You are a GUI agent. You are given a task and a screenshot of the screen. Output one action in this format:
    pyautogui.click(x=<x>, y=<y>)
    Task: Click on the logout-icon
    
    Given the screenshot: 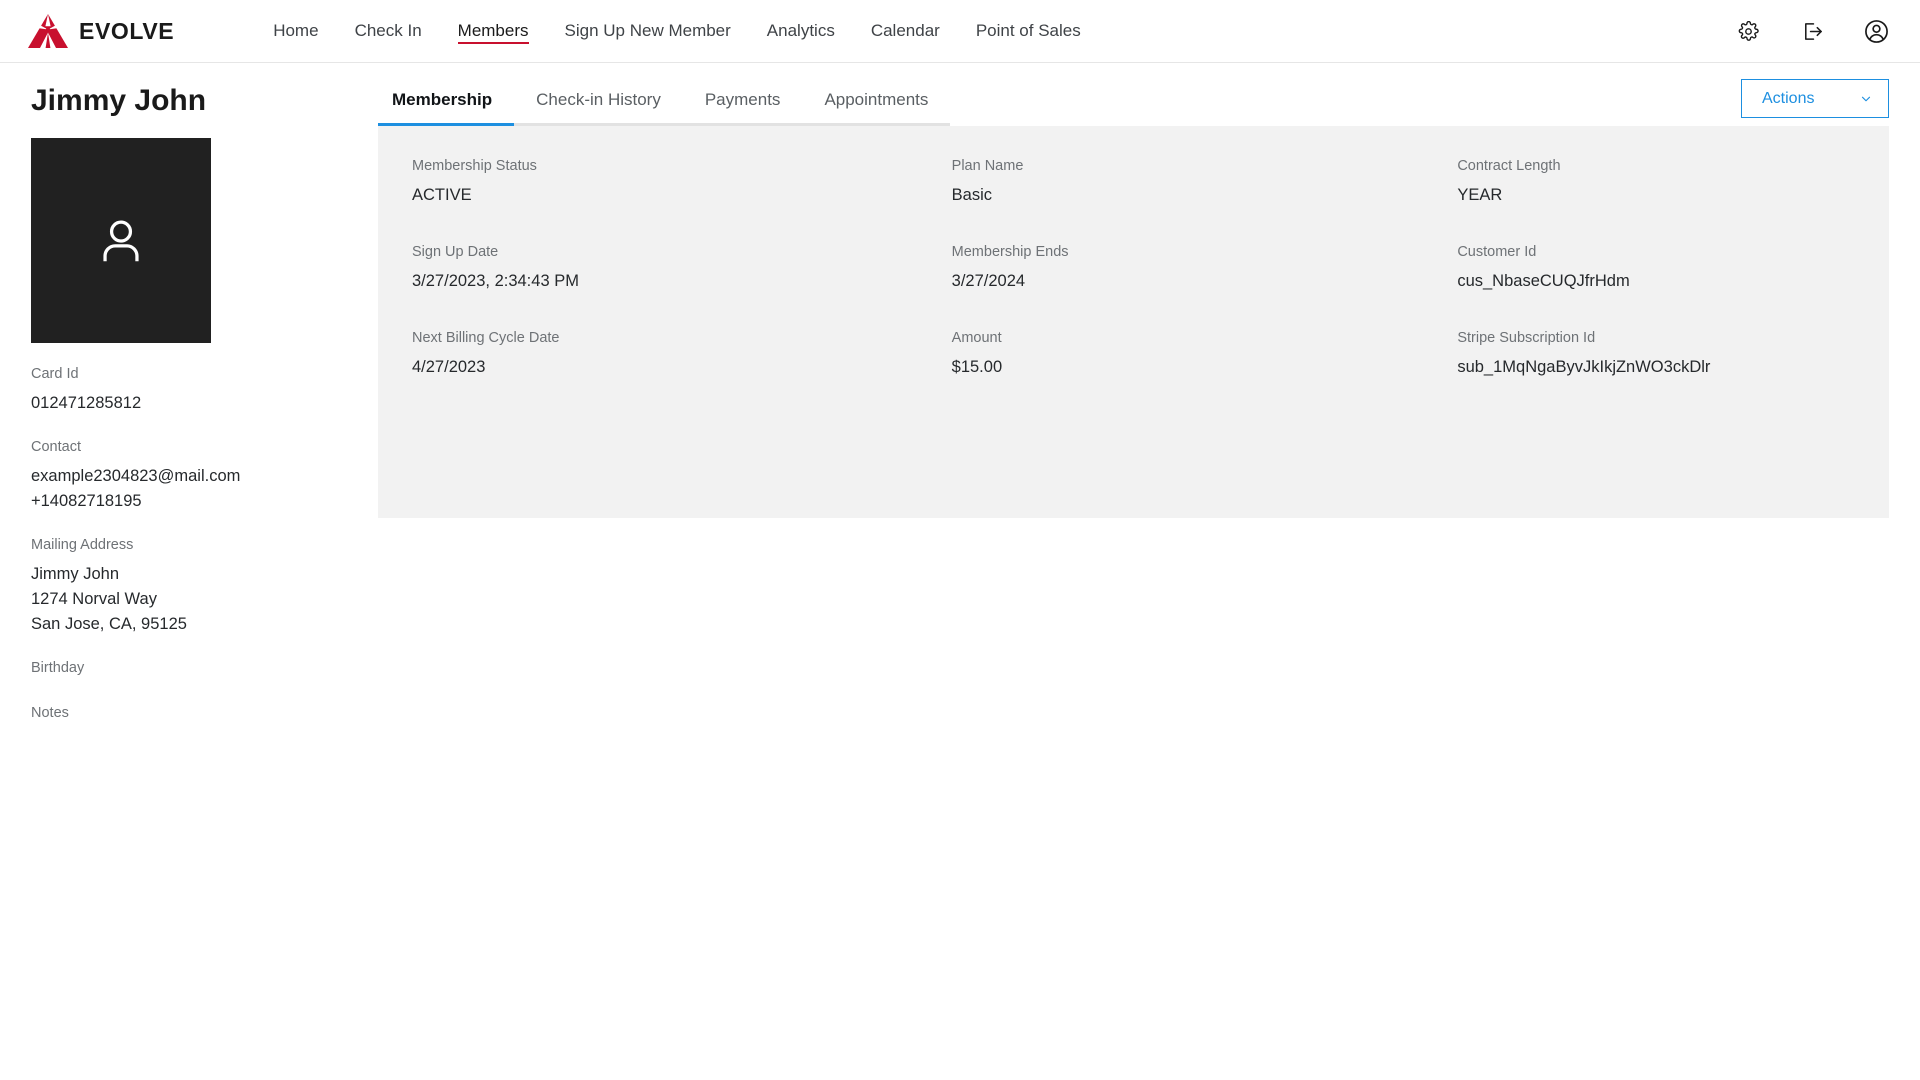 What is the action you would take?
    pyautogui.click(x=1813, y=31)
    